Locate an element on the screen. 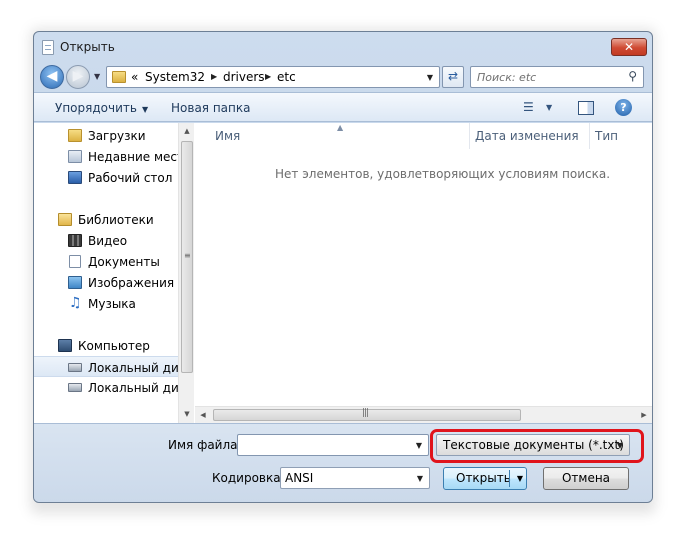 The width and height of the screenshot is (684, 536). help-icon: ? is located at coordinates (623, 107).